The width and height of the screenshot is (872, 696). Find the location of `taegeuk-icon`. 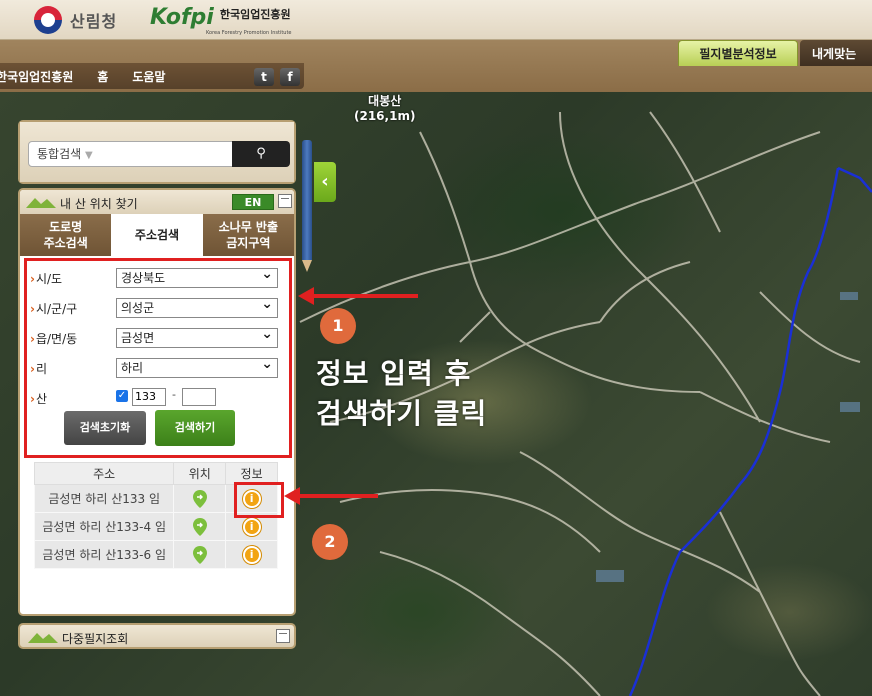

taegeuk-icon is located at coordinates (48, 20).